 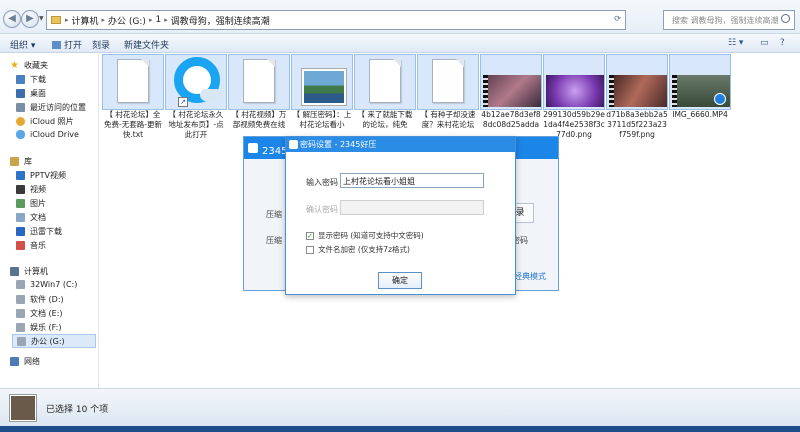 I want to click on view-options-icon: ☷ ▾, so click(x=735, y=43).